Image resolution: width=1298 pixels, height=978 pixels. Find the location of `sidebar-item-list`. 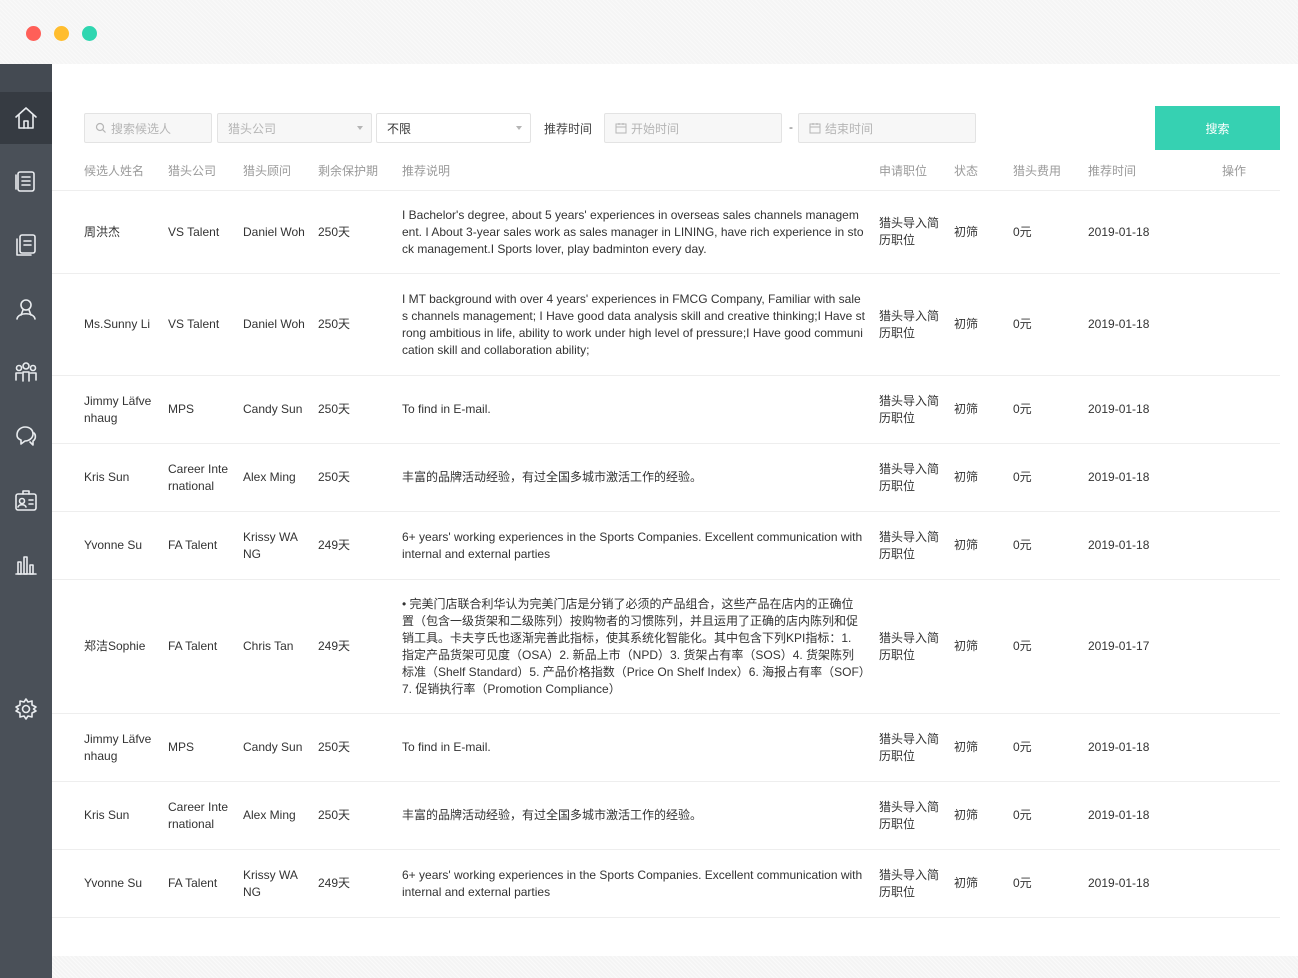

sidebar-item-list is located at coordinates (26, 181).